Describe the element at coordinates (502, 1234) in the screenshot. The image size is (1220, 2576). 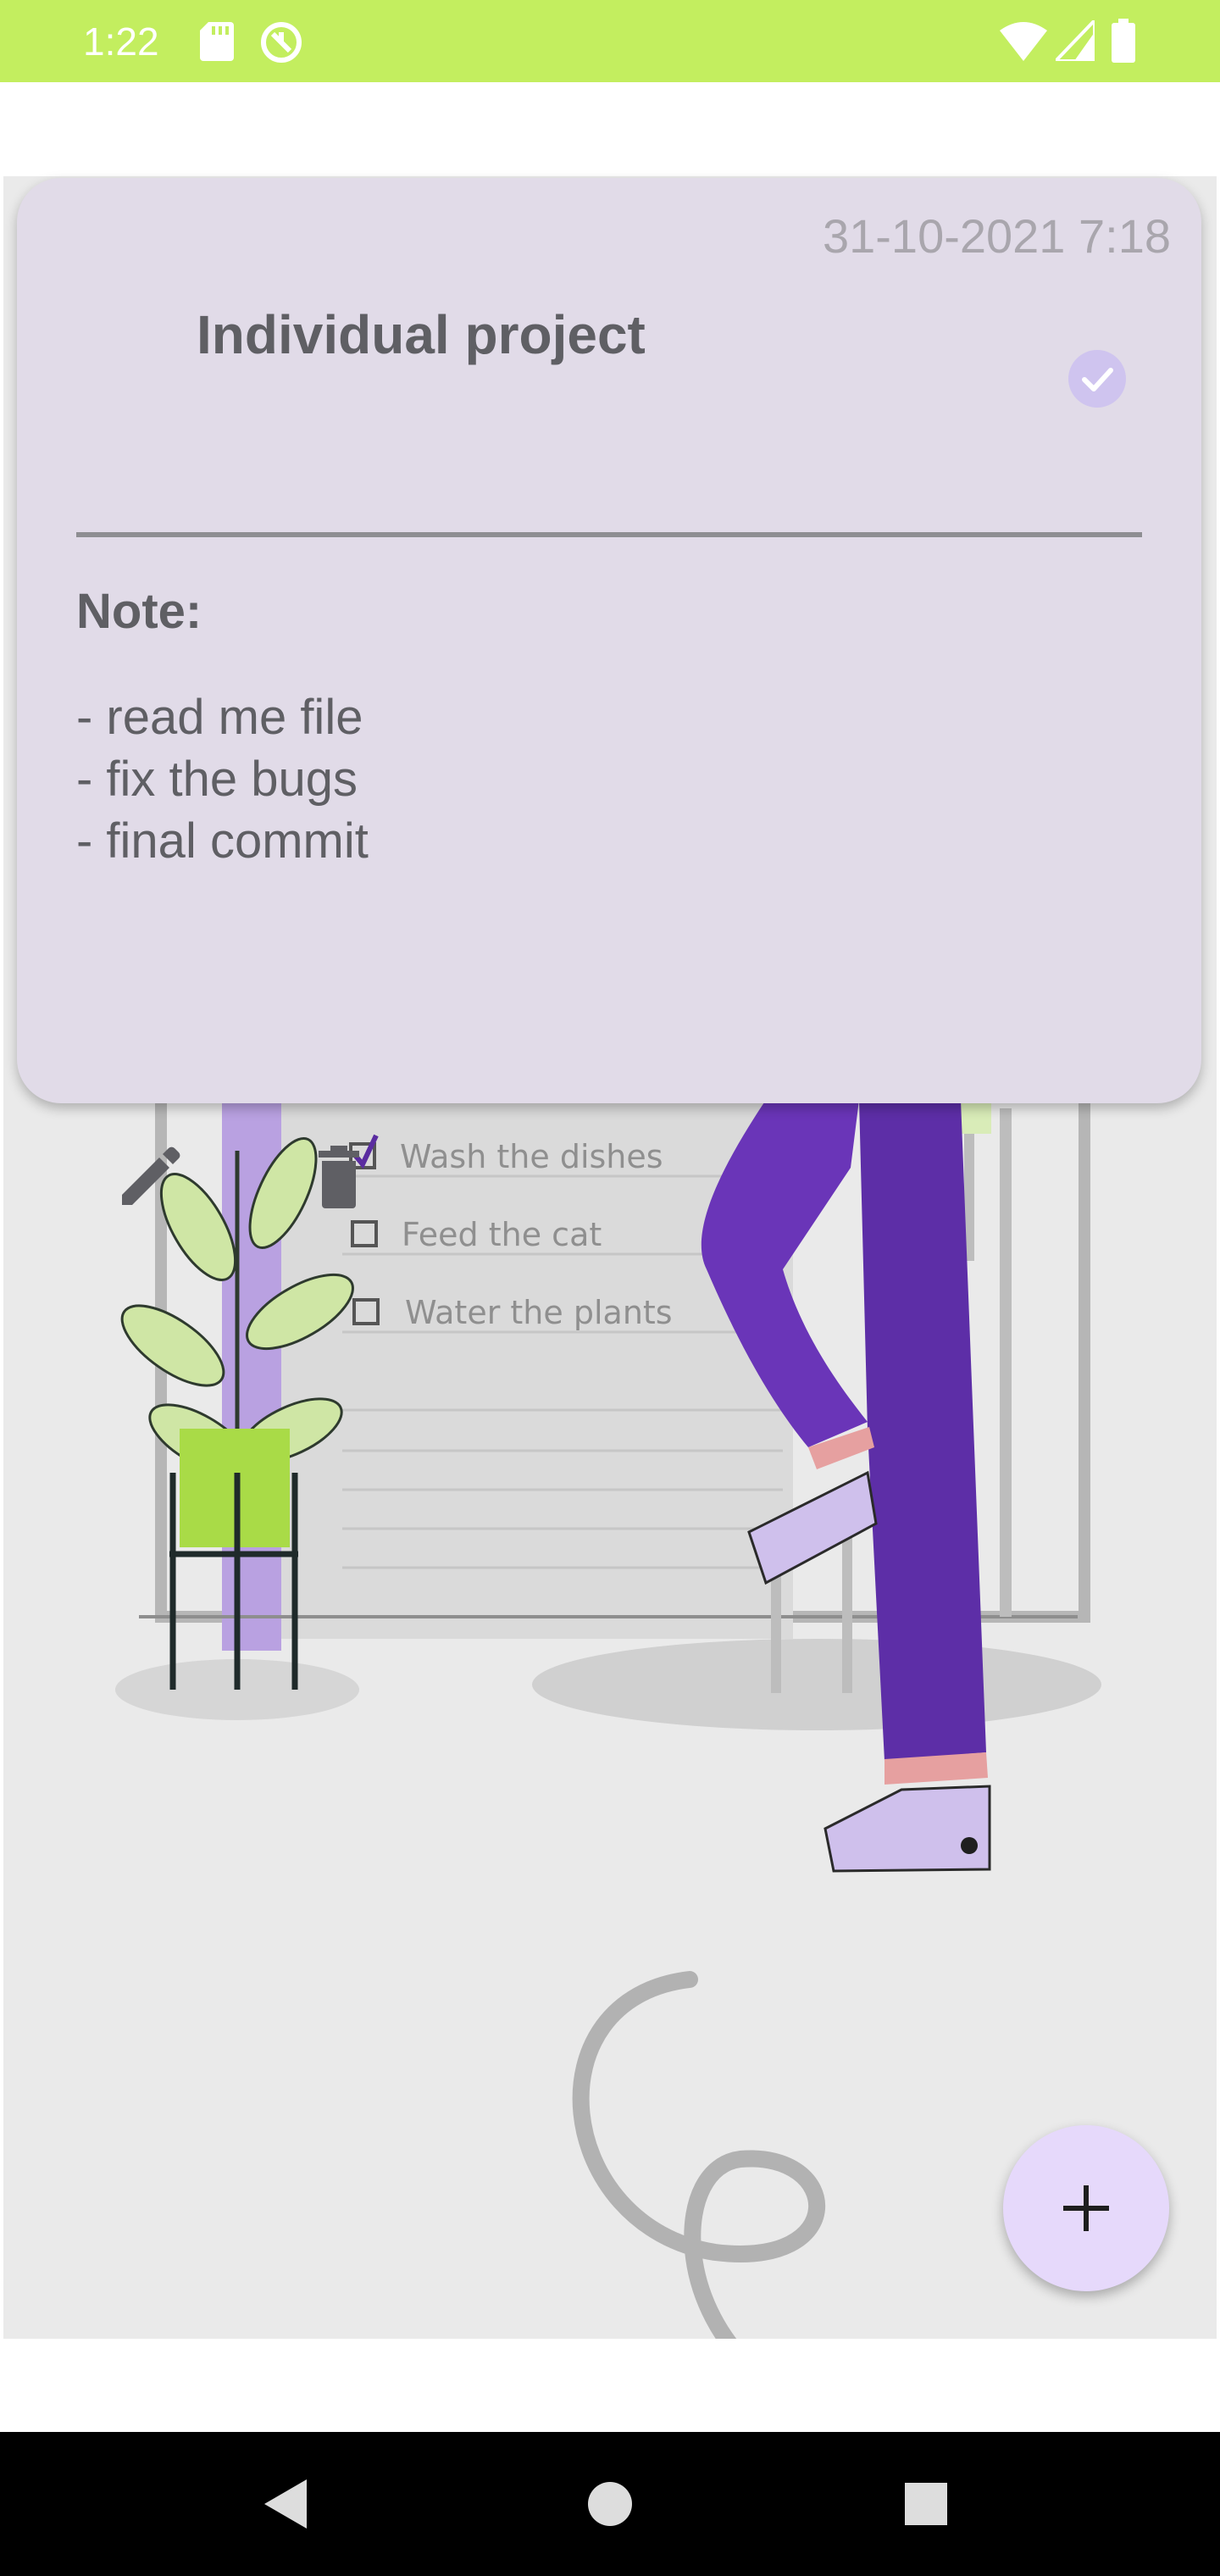
I see `checklist-item-2: Feed the cat` at that location.